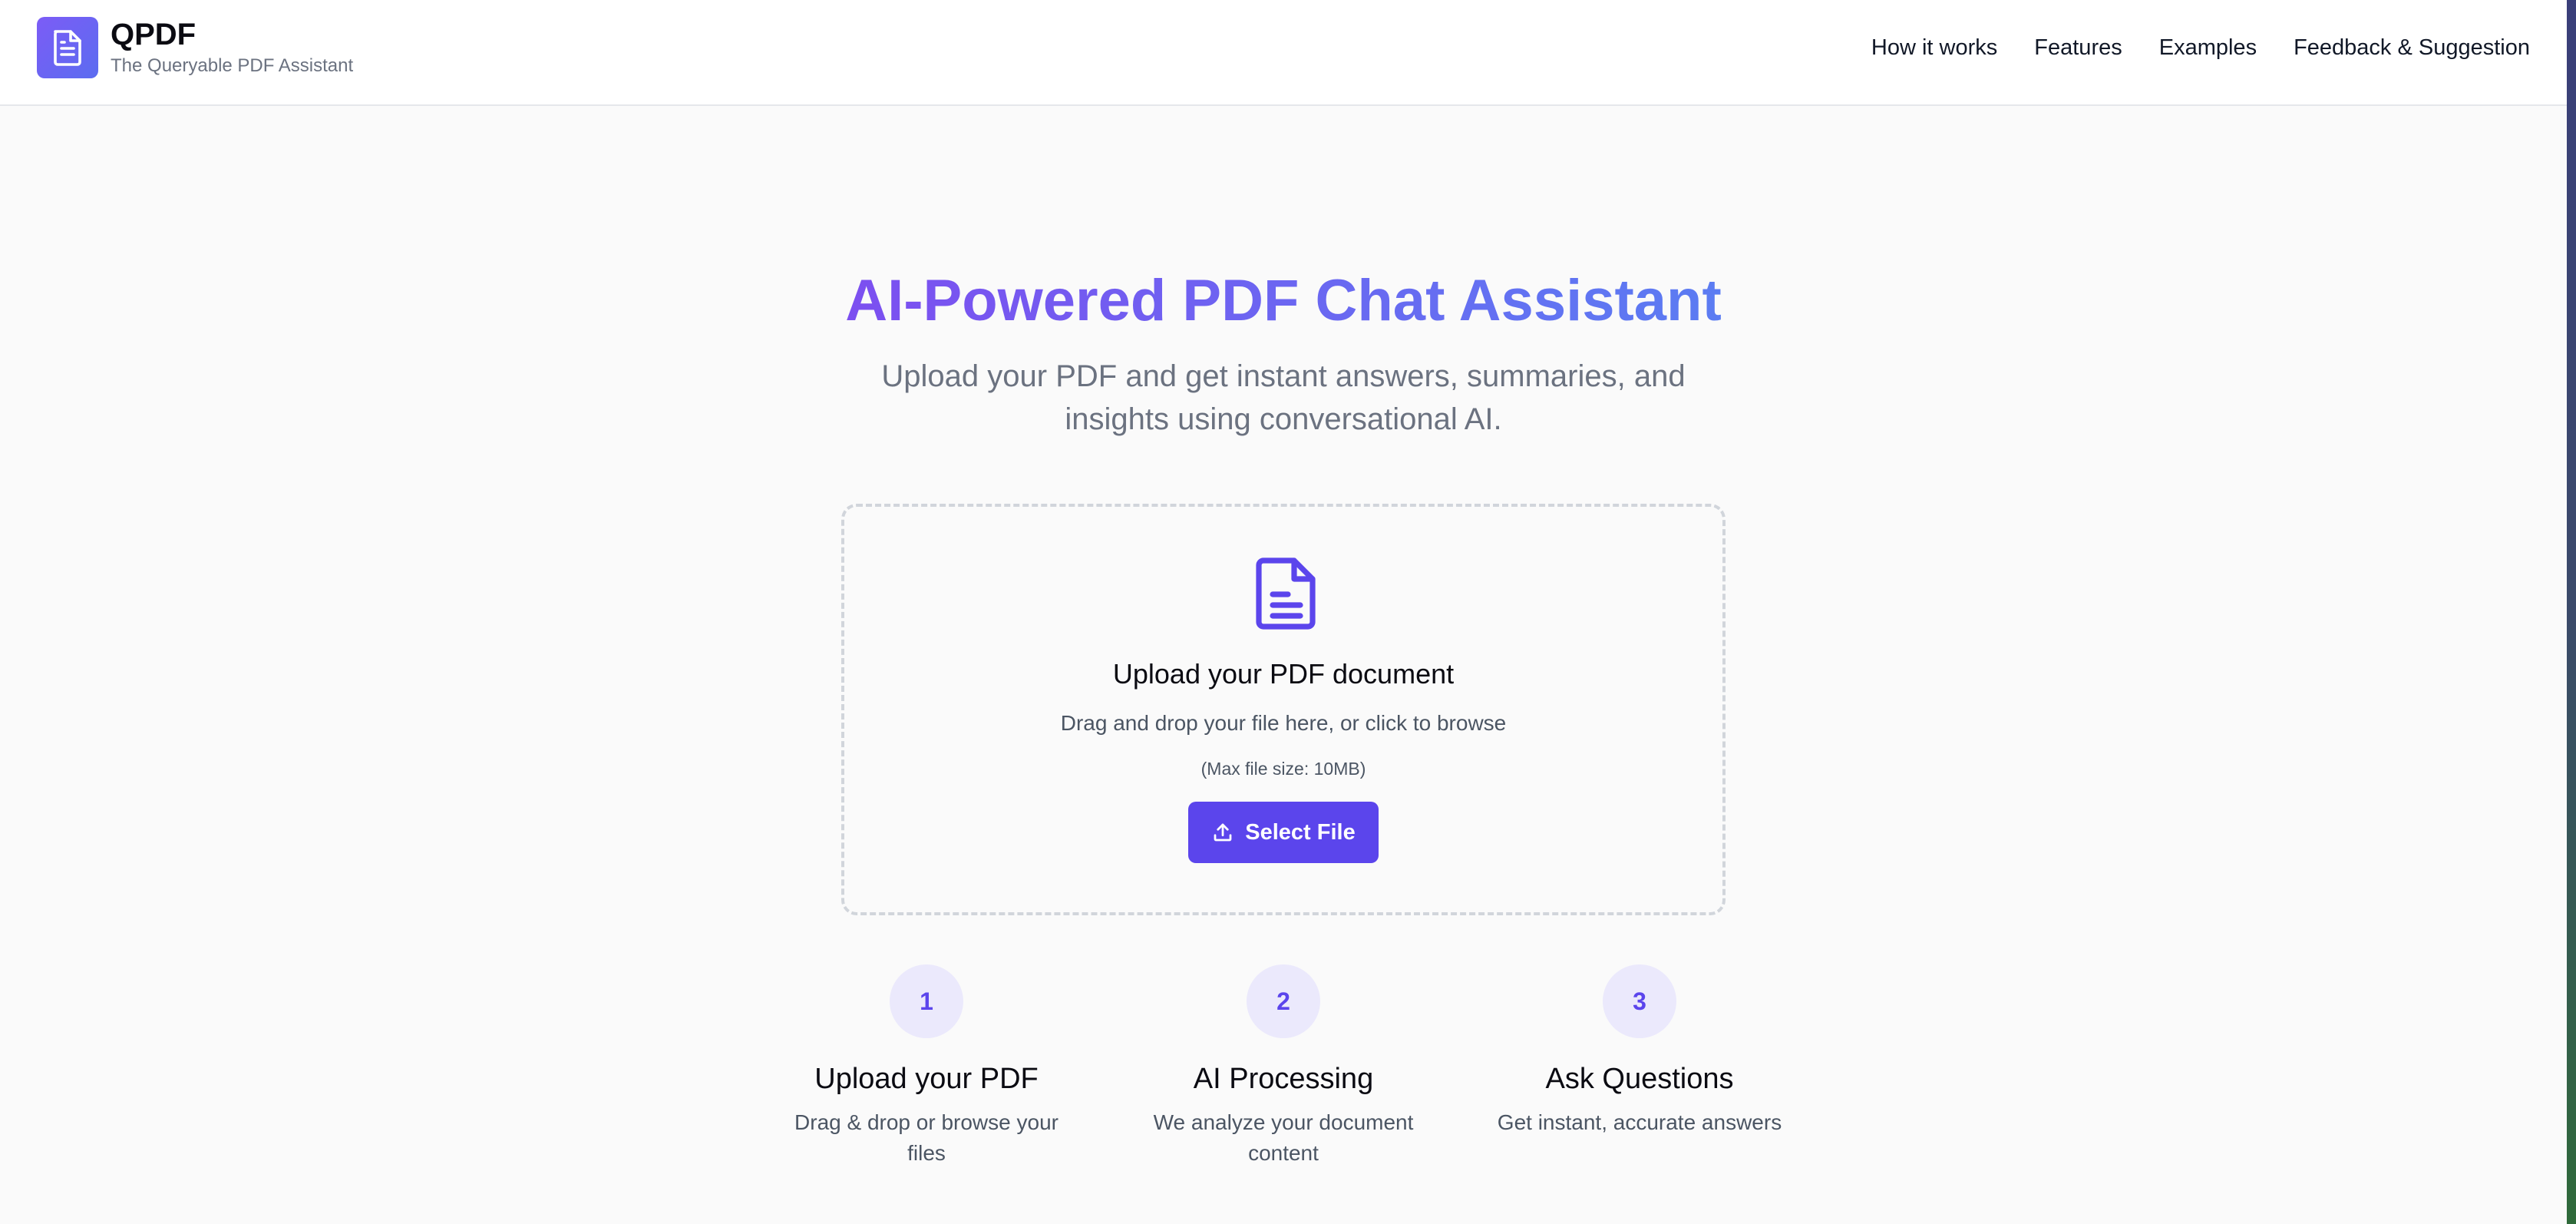  What do you see at coordinates (1283, 674) in the screenshot?
I see `upload-title: Upload your PDF document` at bounding box center [1283, 674].